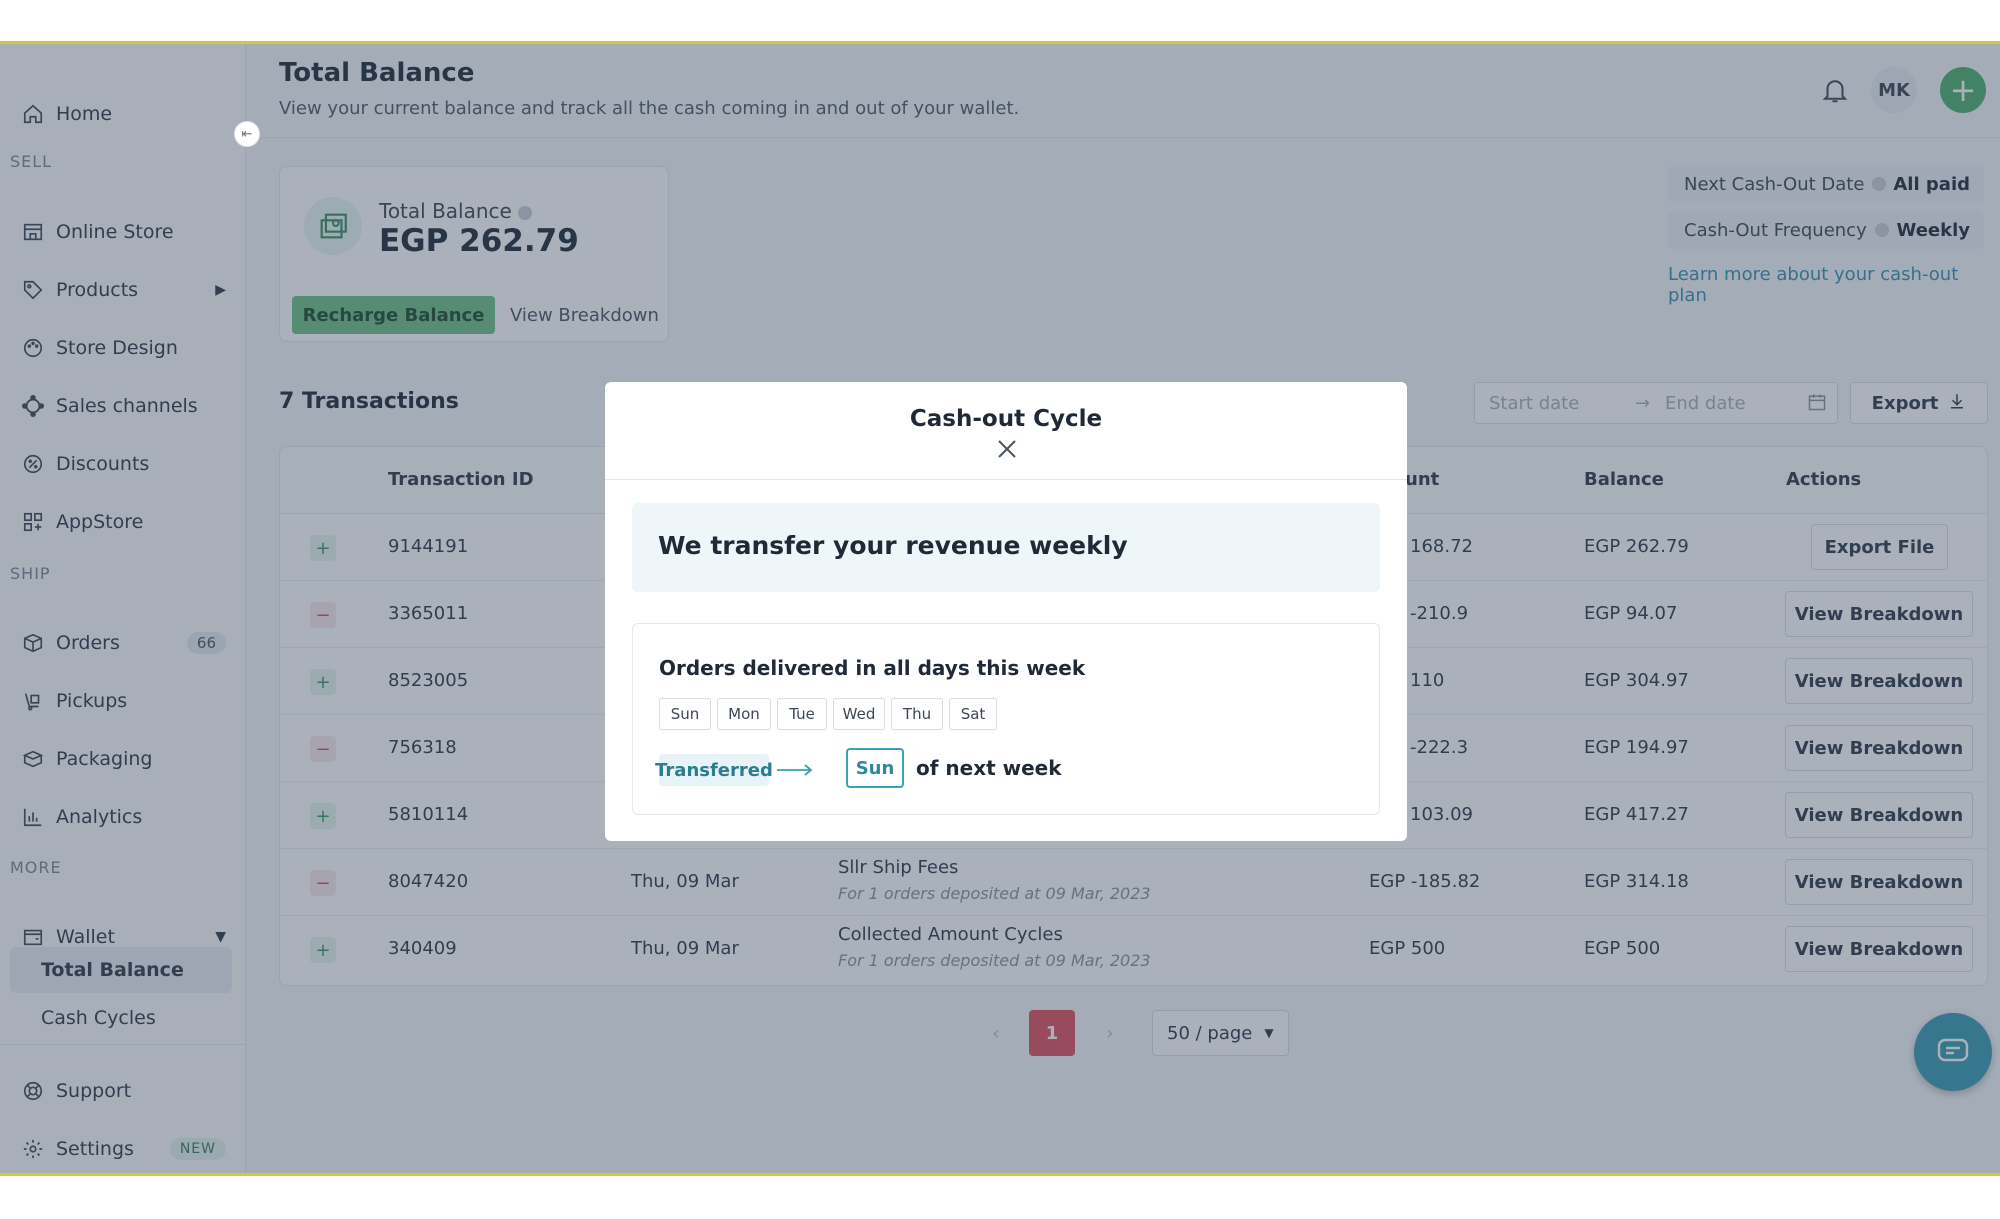  Describe the element at coordinates (1006, 479) in the screenshot. I see `modal-divider` at that location.